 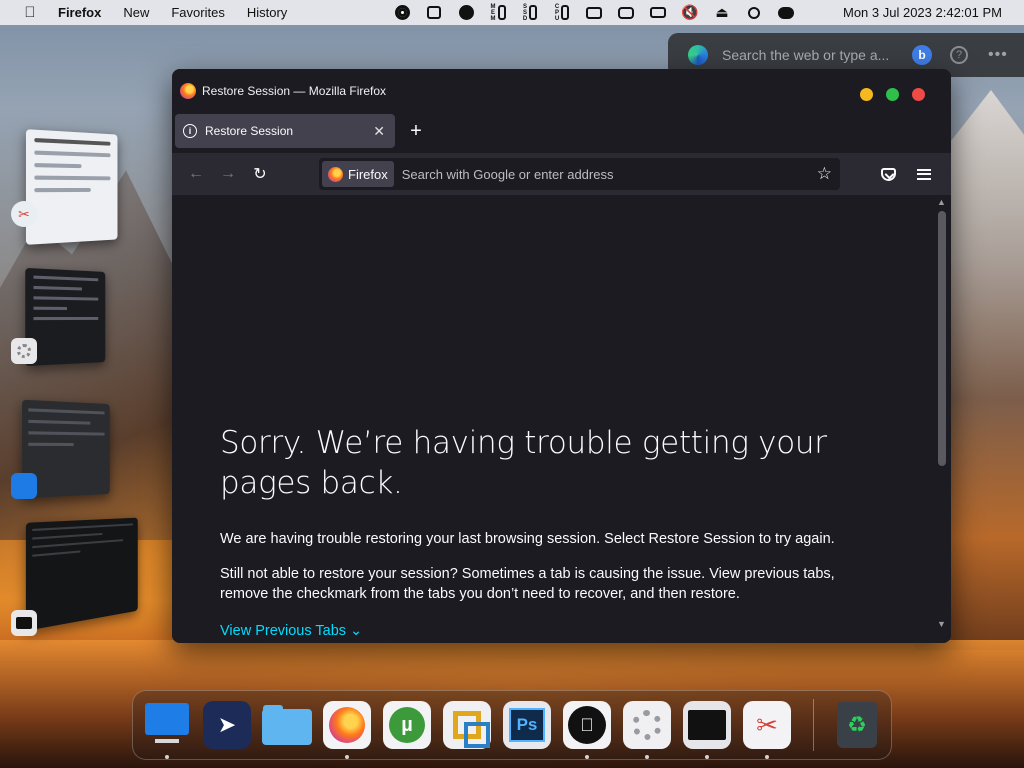 What do you see at coordinates (79, 12) in the screenshot?
I see `menu-app-name: Firefox` at bounding box center [79, 12].